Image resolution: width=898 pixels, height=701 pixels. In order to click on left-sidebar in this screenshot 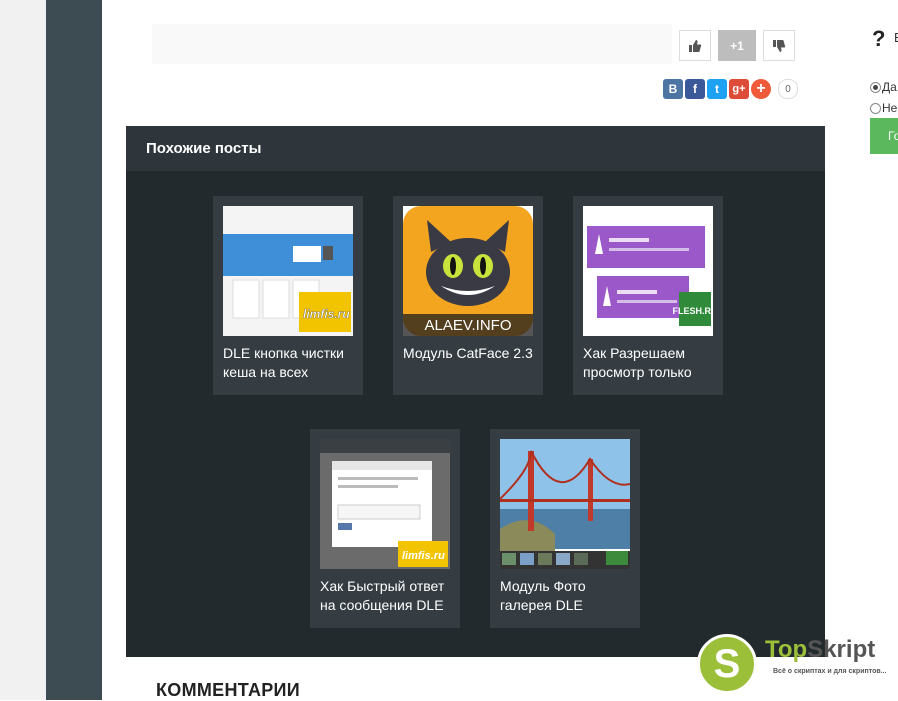, I will do `click(74, 350)`.